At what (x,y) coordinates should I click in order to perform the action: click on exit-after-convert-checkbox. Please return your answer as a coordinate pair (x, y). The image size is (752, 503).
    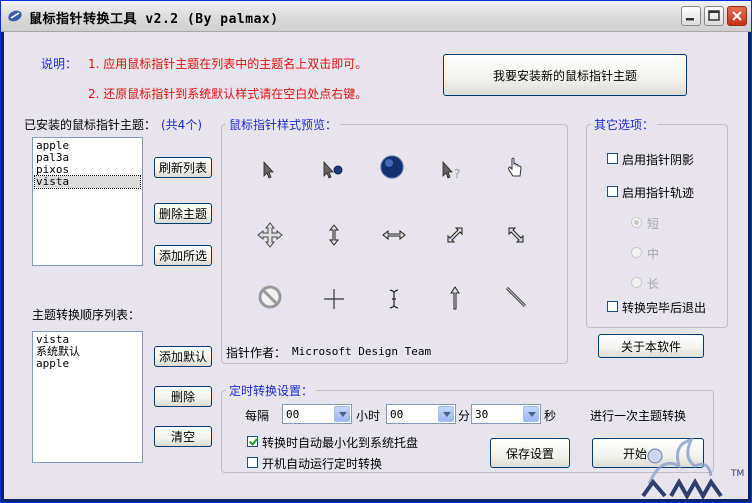
    Looking at the image, I should click on (612, 306).